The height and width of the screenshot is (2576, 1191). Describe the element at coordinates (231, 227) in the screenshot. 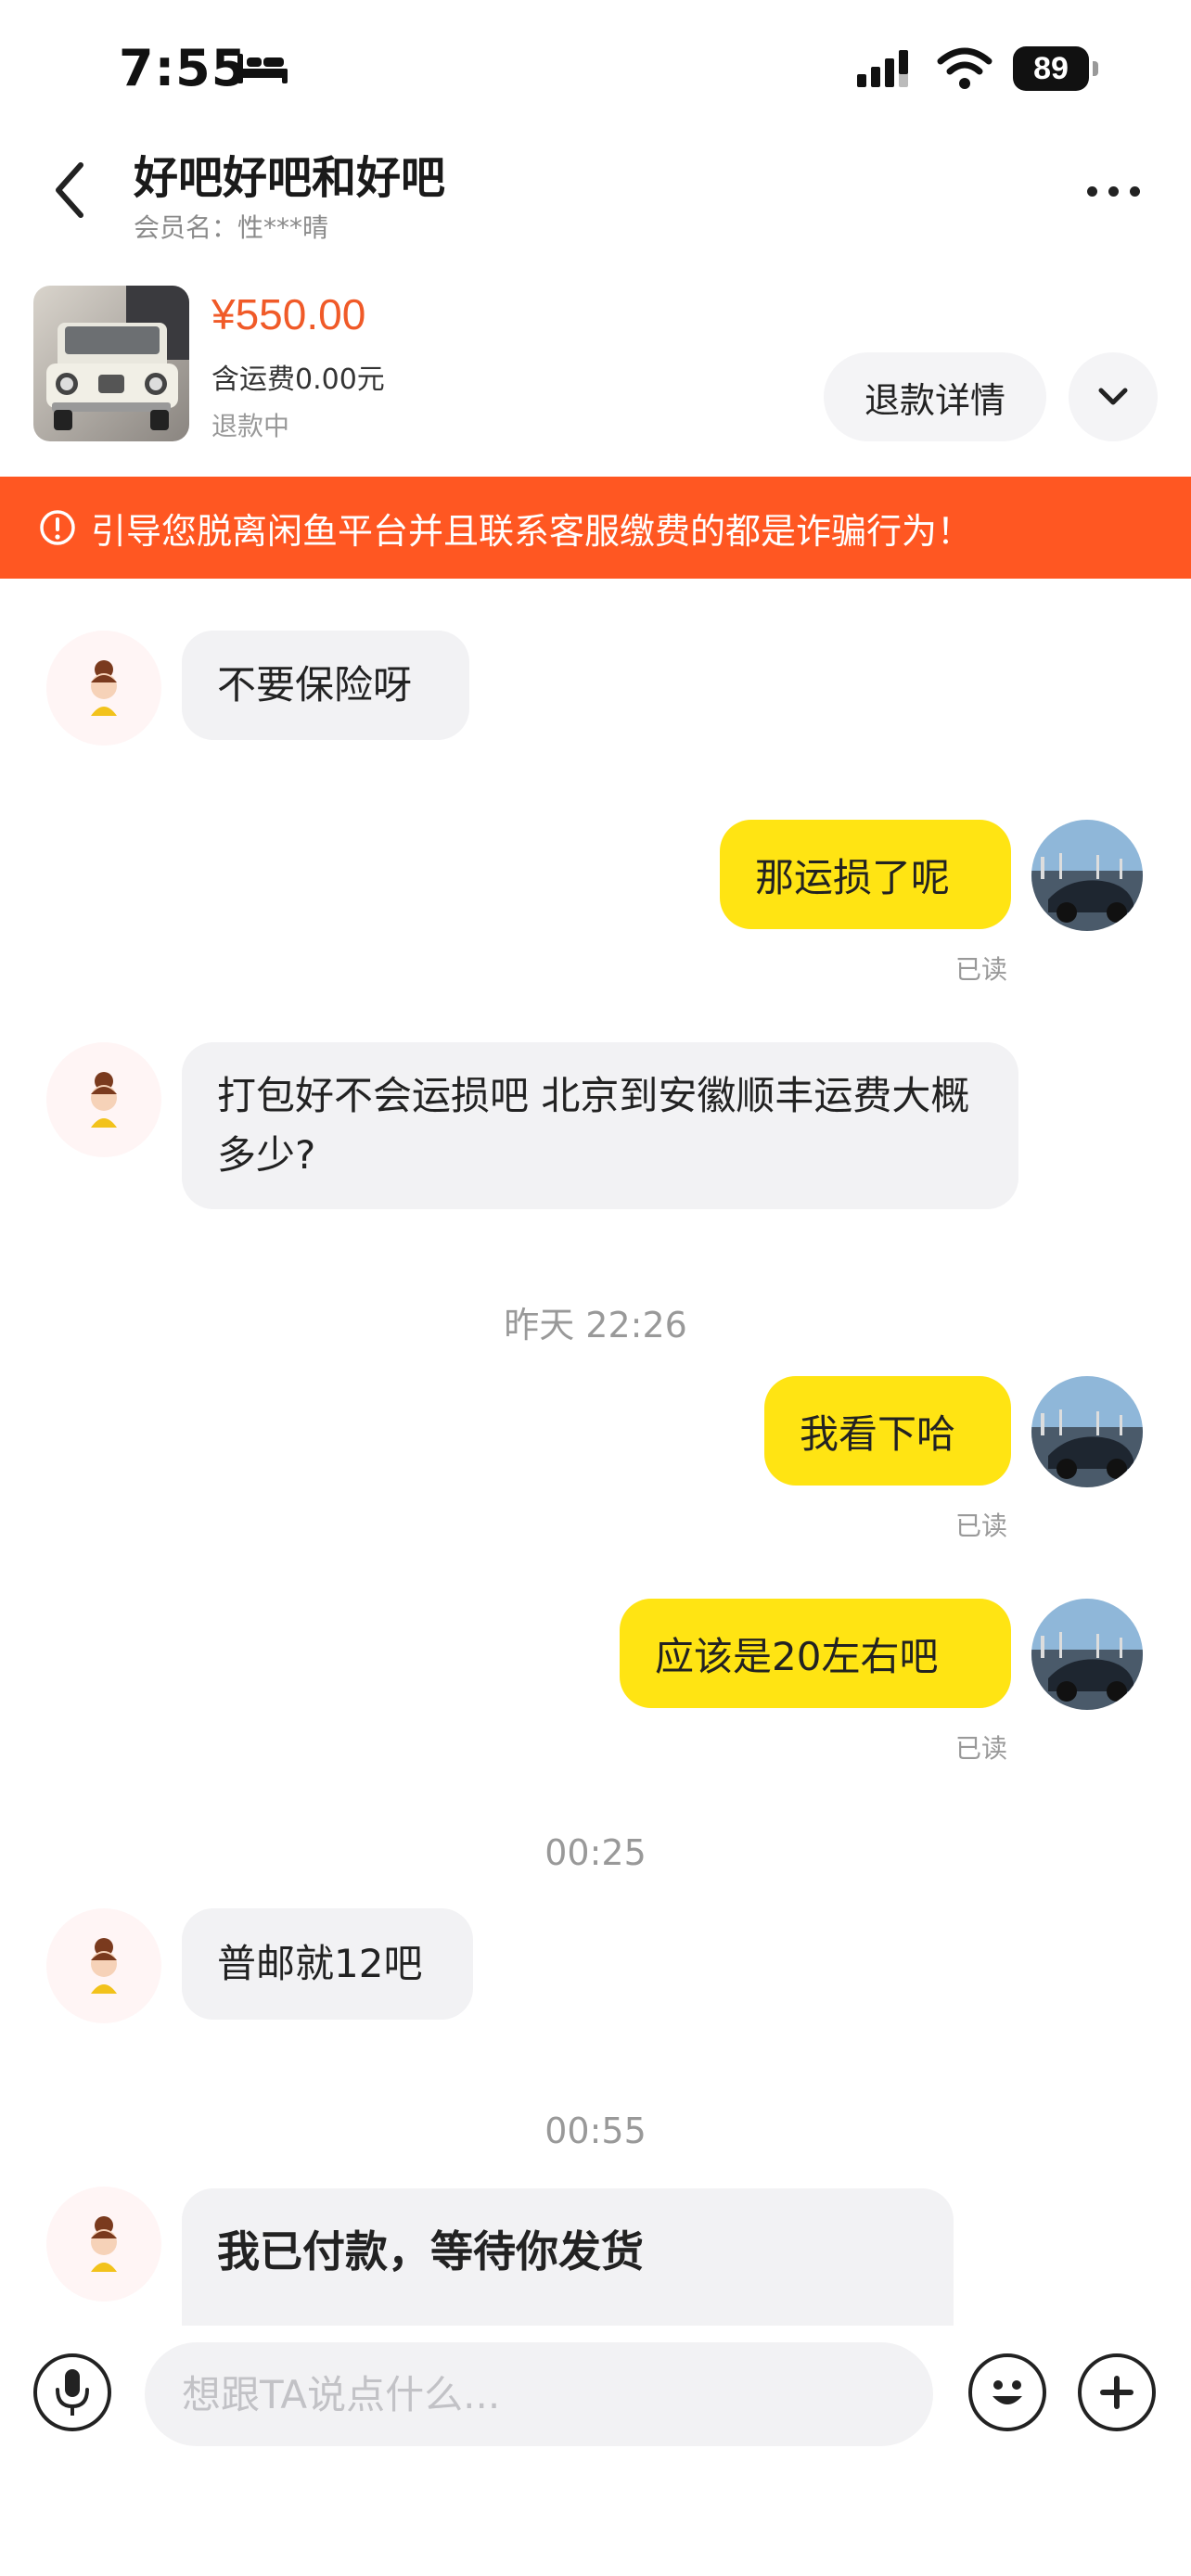

I see `member-name: 会员名：性***晴` at that location.